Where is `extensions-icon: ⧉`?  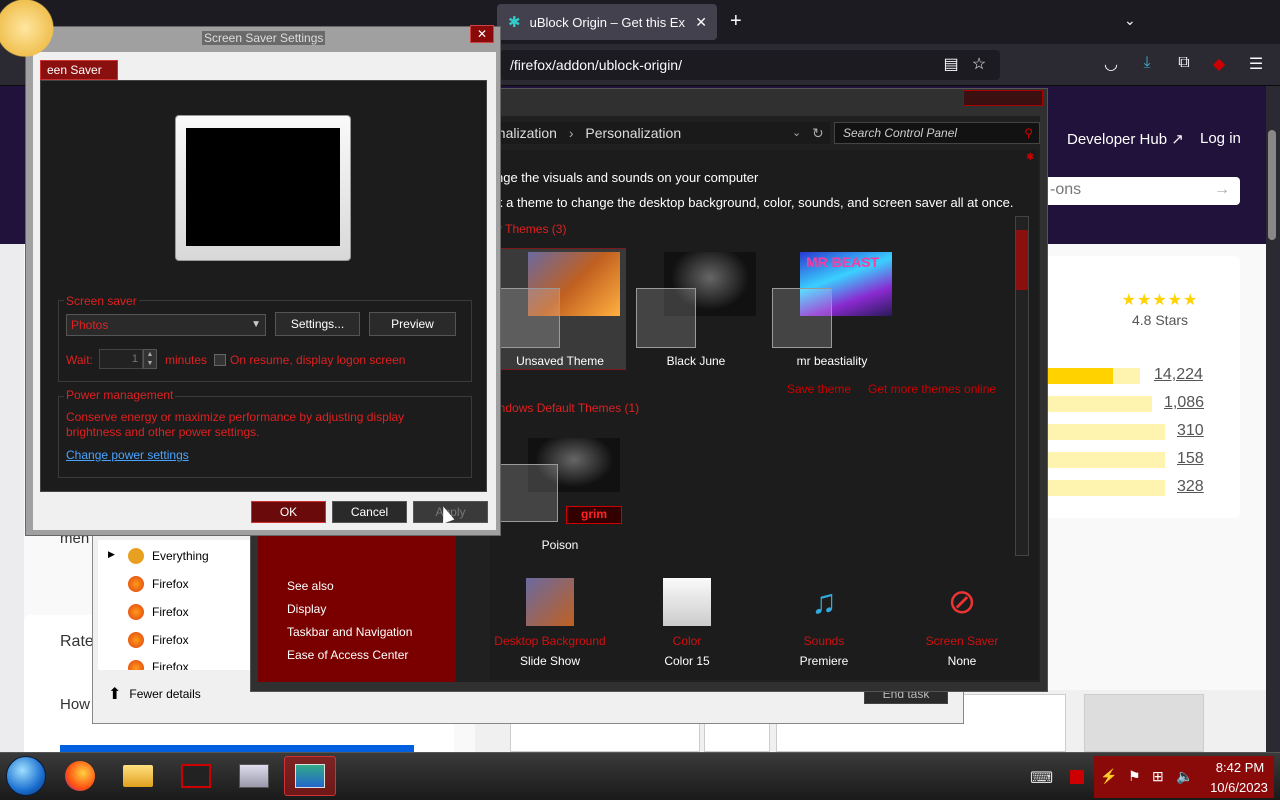
extensions-icon: ⧉ is located at coordinates (1184, 63).